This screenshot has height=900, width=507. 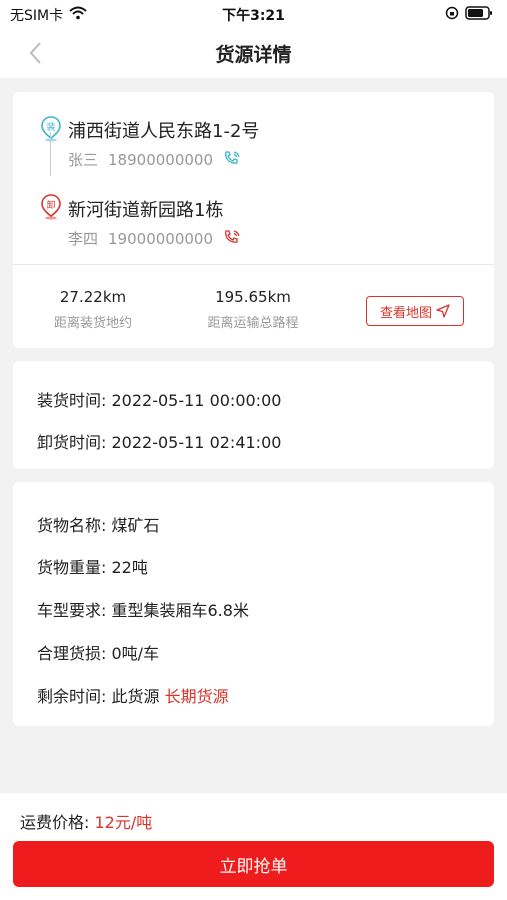 I want to click on view-map-button: 查看地图, so click(x=415, y=311).